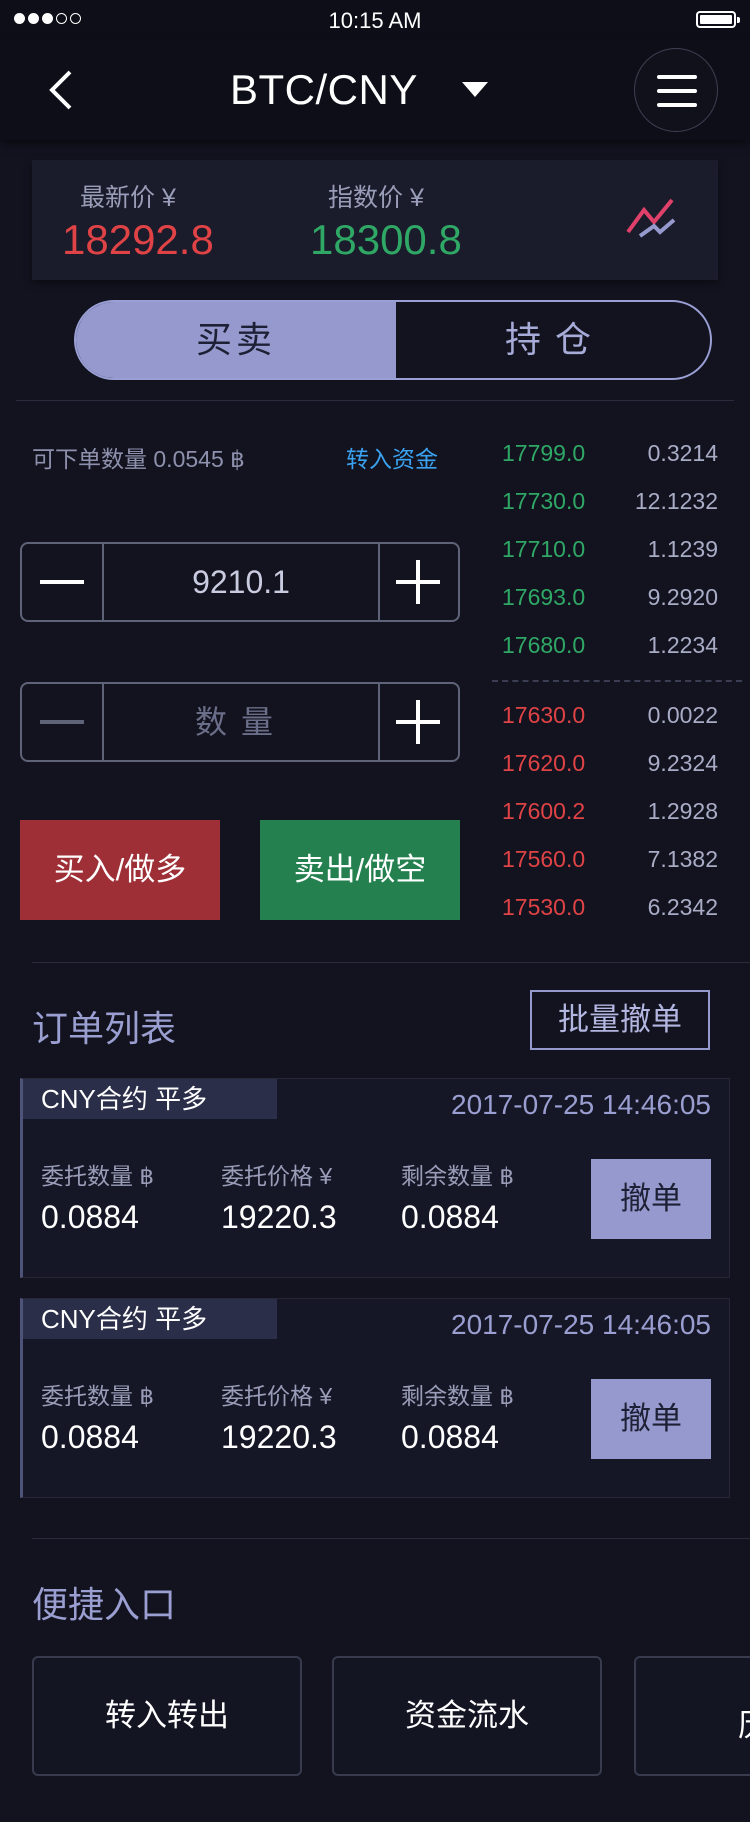  Describe the element at coordinates (610, 647) in the screenshot. I see `ask-row: 17680.0 1.2234` at that location.